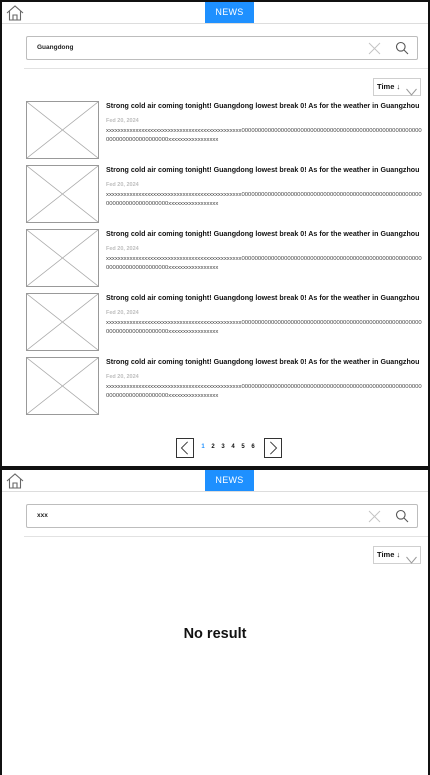 The image size is (430, 775). Describe the element at coordinates (215, 634) in the screenshot. I see `empty-state-message: No result` at that location.